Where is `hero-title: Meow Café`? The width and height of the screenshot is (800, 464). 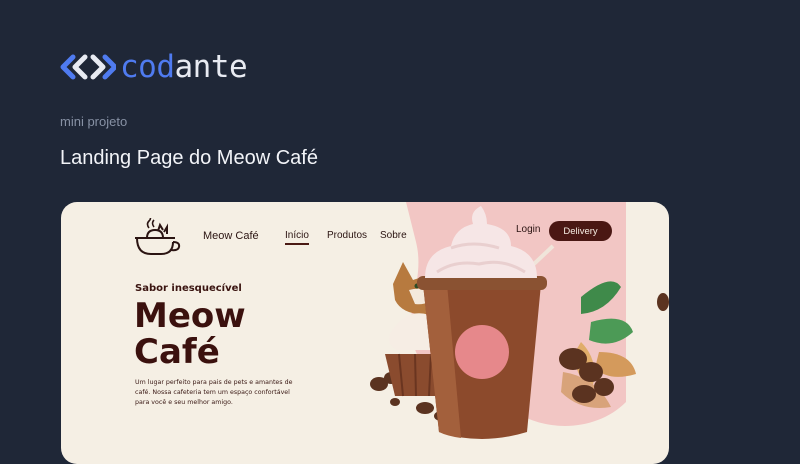 hero-title: Meow Café is located at coordinates (214, 334).